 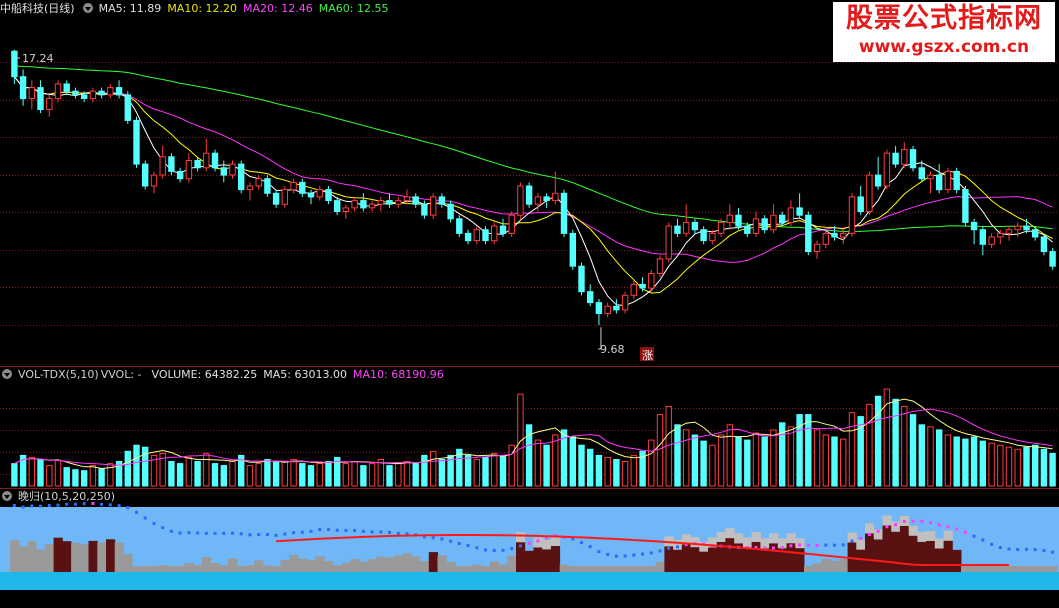 What do you see at coordinates (60, 497) in the screenshot?
I see `indicator-header: 晚归(10,5,20,250)` at bounding box center [60, 497].